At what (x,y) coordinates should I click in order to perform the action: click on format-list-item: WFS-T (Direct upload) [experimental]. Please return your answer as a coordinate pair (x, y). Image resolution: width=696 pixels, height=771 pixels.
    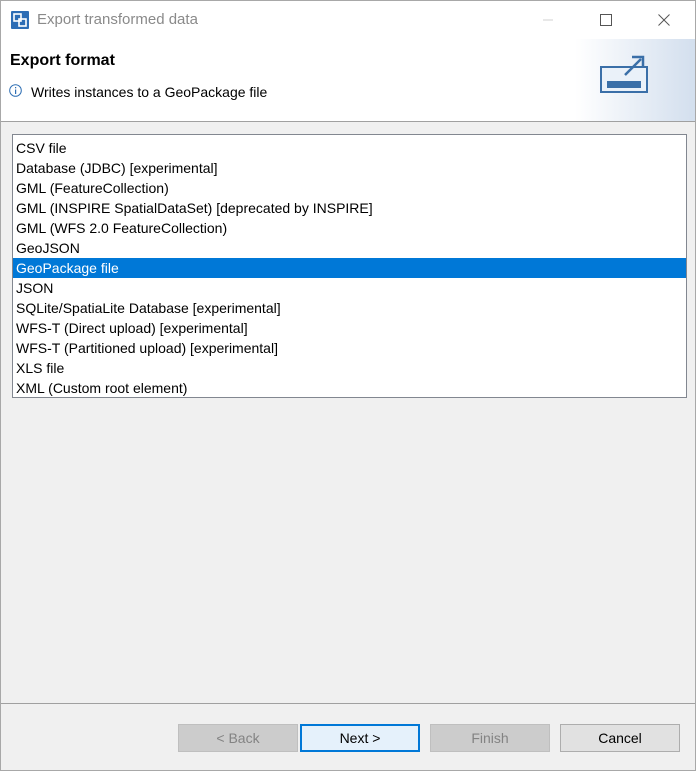
    Looking at the image, I should click on (349, 328).